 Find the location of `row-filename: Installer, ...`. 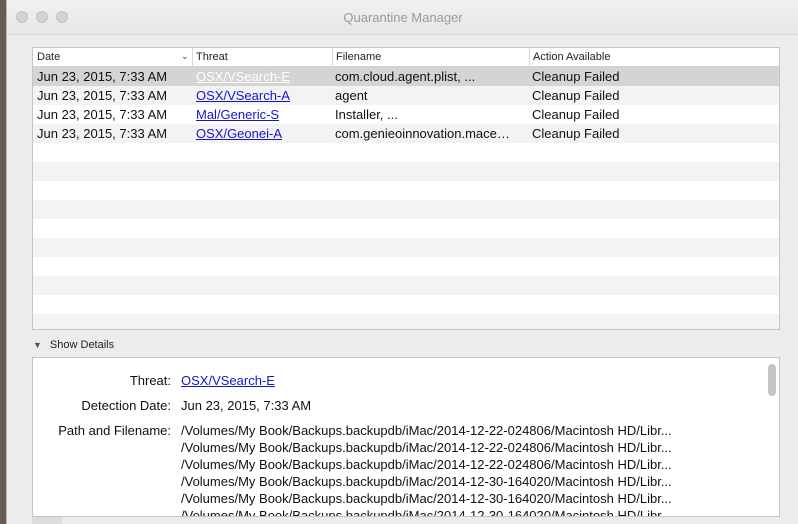

row-filename: Installer, ... is located at coordinates (366, 114).